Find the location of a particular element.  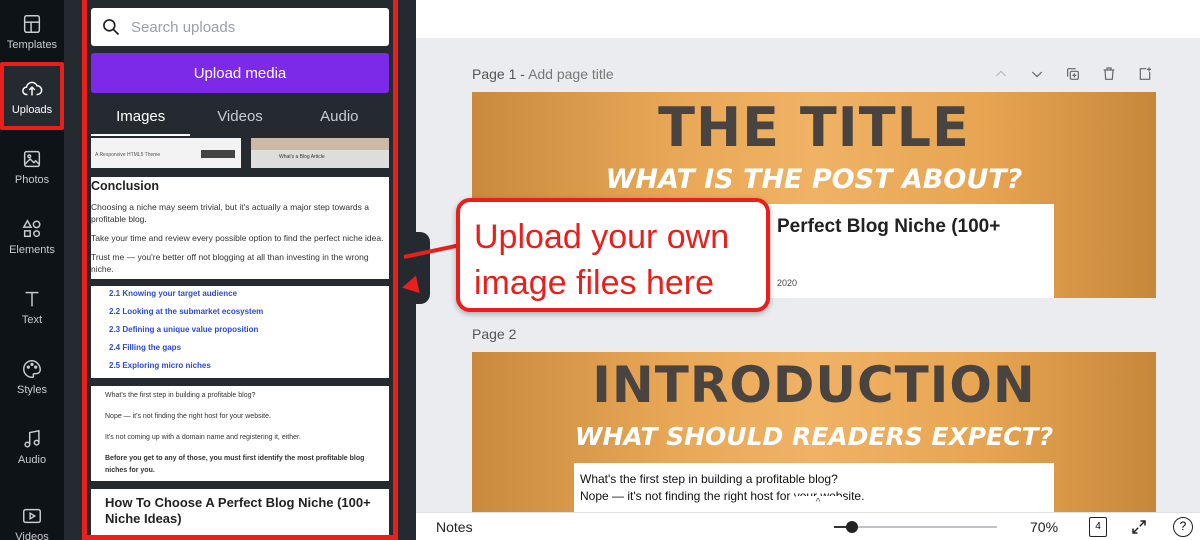

sidebar-item-templates: Templates is located at coordinates (32, 32).